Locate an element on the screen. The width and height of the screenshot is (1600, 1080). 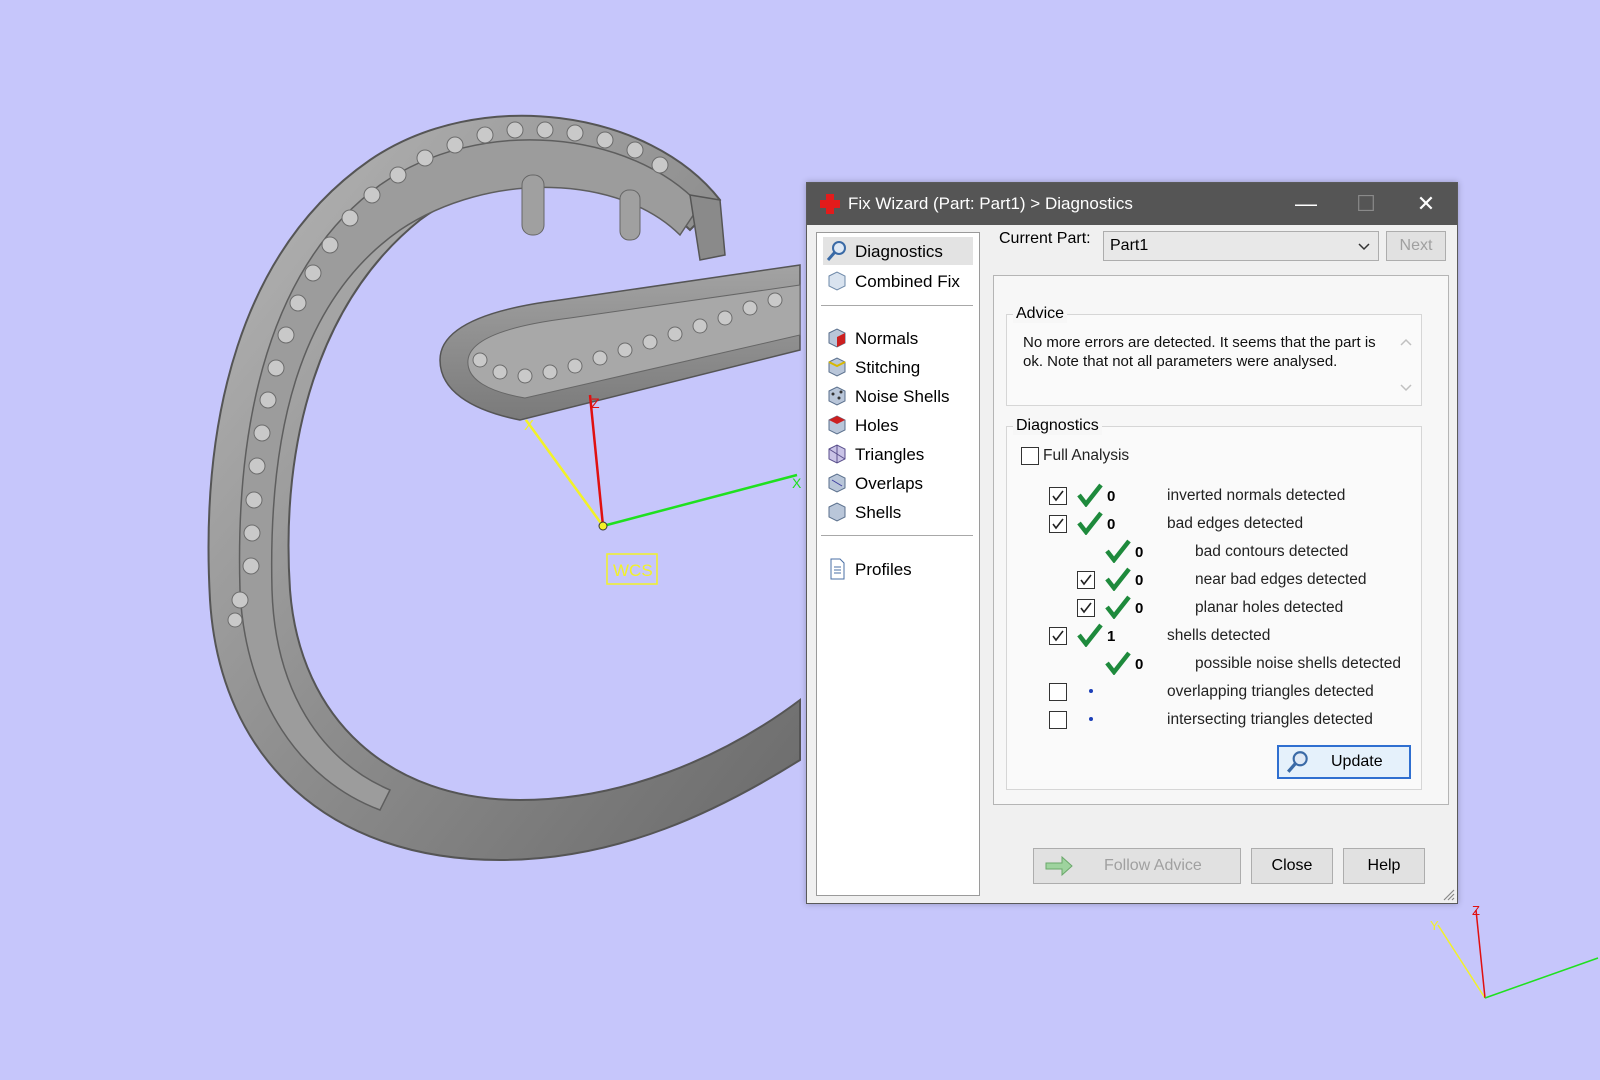
cube-icon is located at coordinates (837, 281).